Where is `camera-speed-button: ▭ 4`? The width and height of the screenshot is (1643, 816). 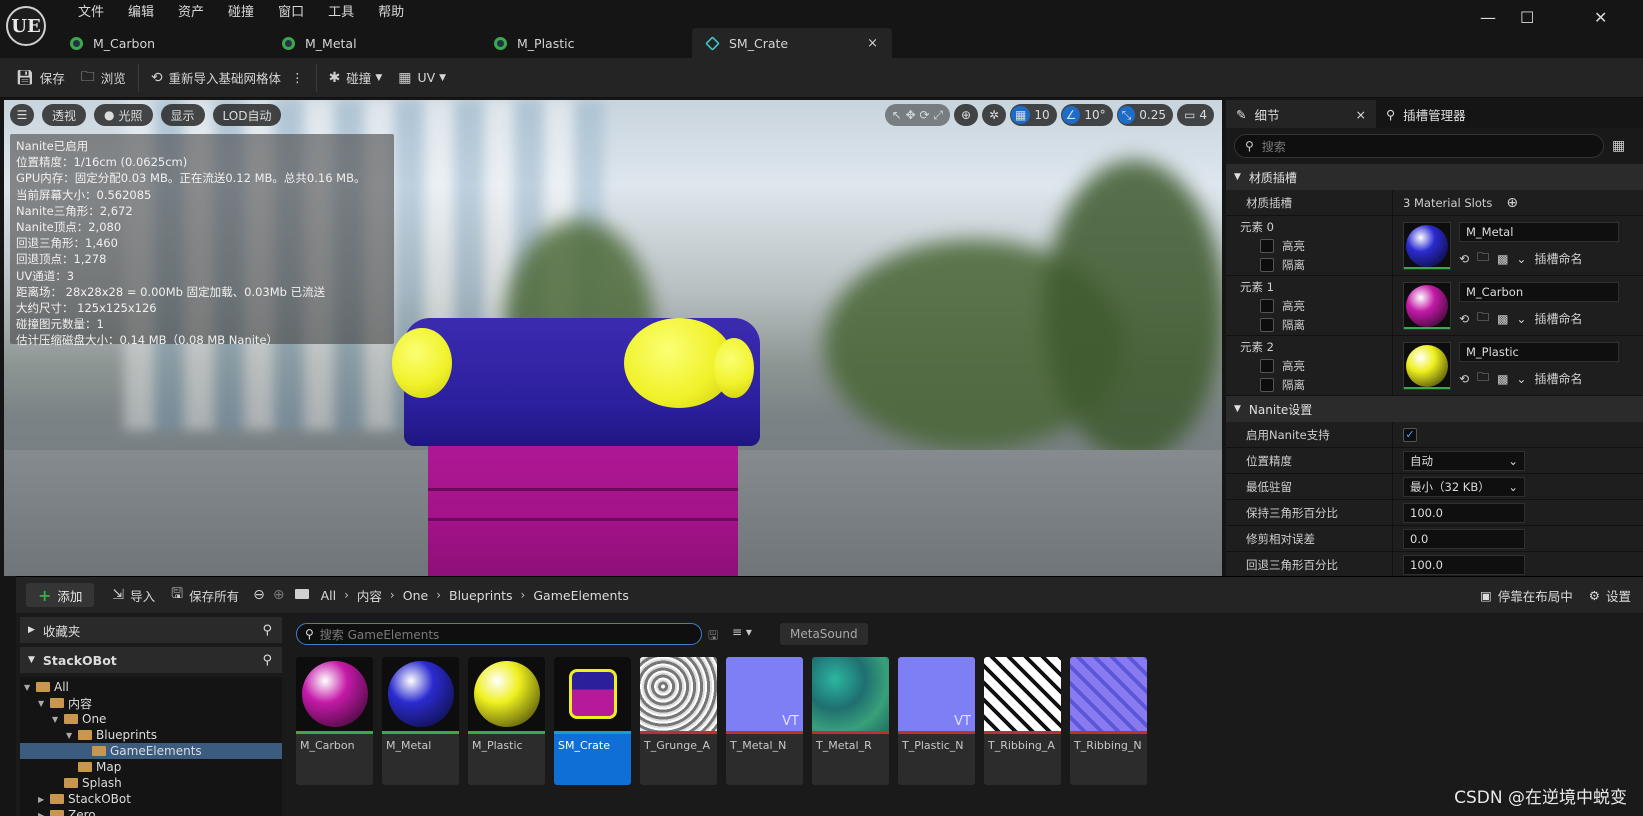 camera-speed-button: ▭ 4 is located at coordinates (1195, 115).